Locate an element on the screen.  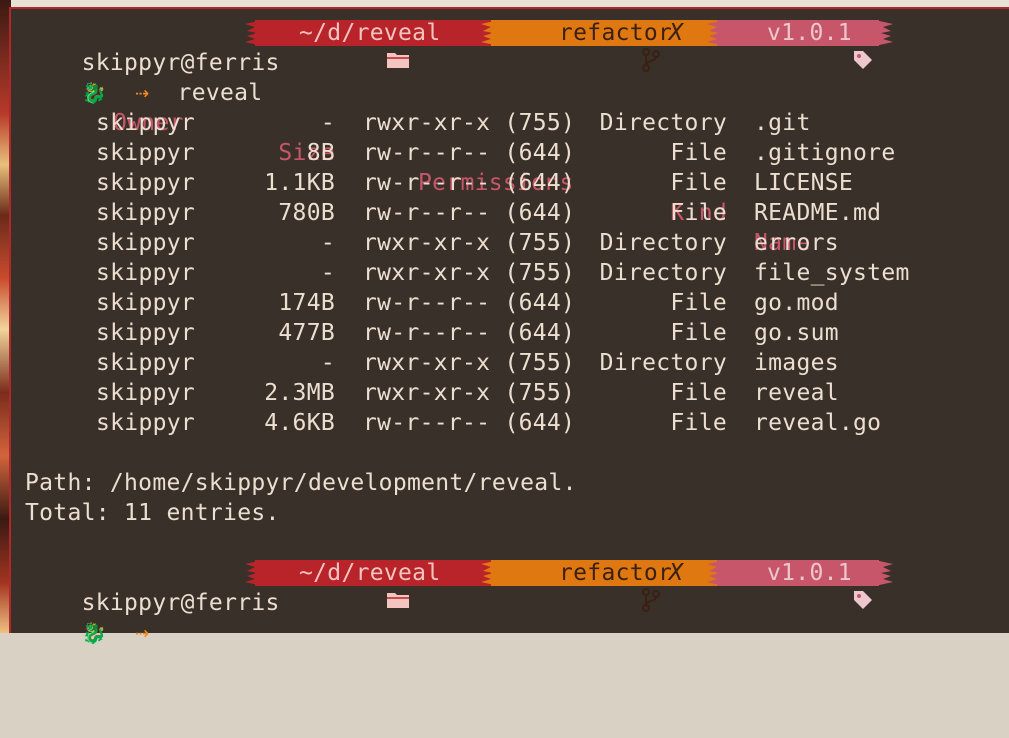
cell-size: 2.3MB is located at coordinates (299, 393).